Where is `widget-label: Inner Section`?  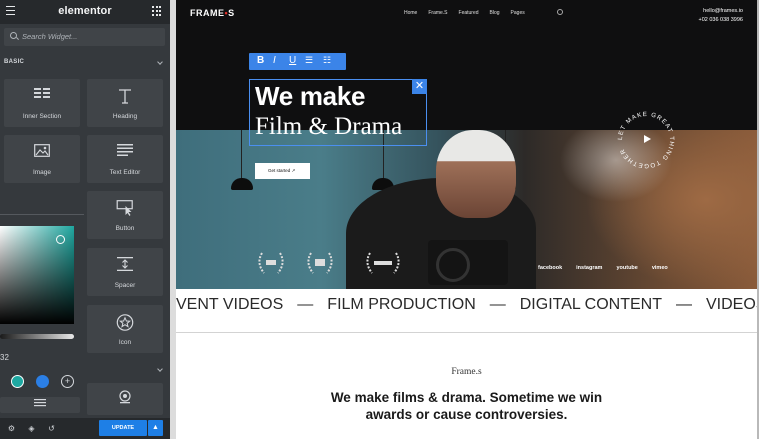 widget-label: Inner Section is located at coordinates (42, 116).